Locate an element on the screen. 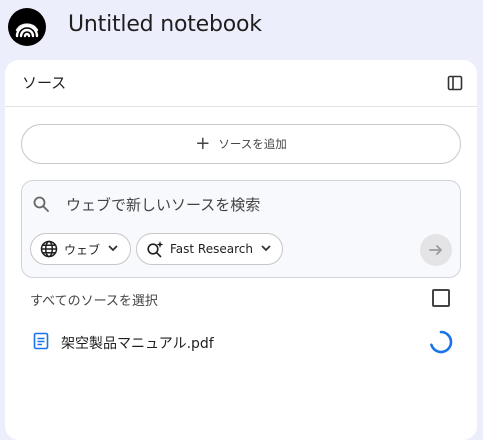 This screenshot has width=483, height=440. source-type-dropdown: ウェブ is located at coordinates (80, 249).